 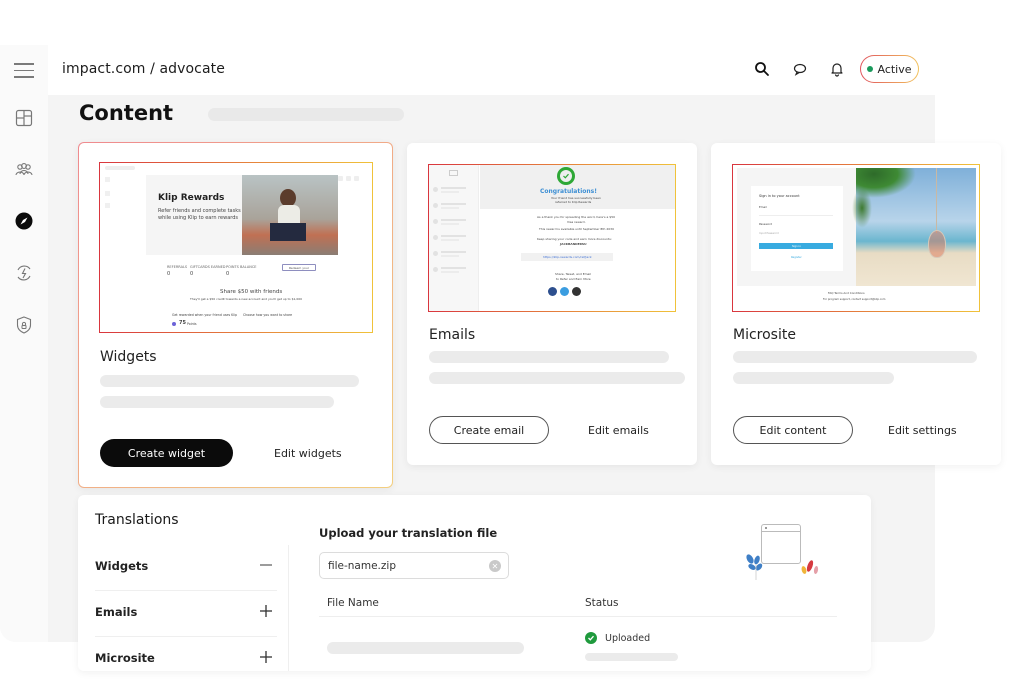 I want to click on preview-hero-image, so click(x=290, y=215).